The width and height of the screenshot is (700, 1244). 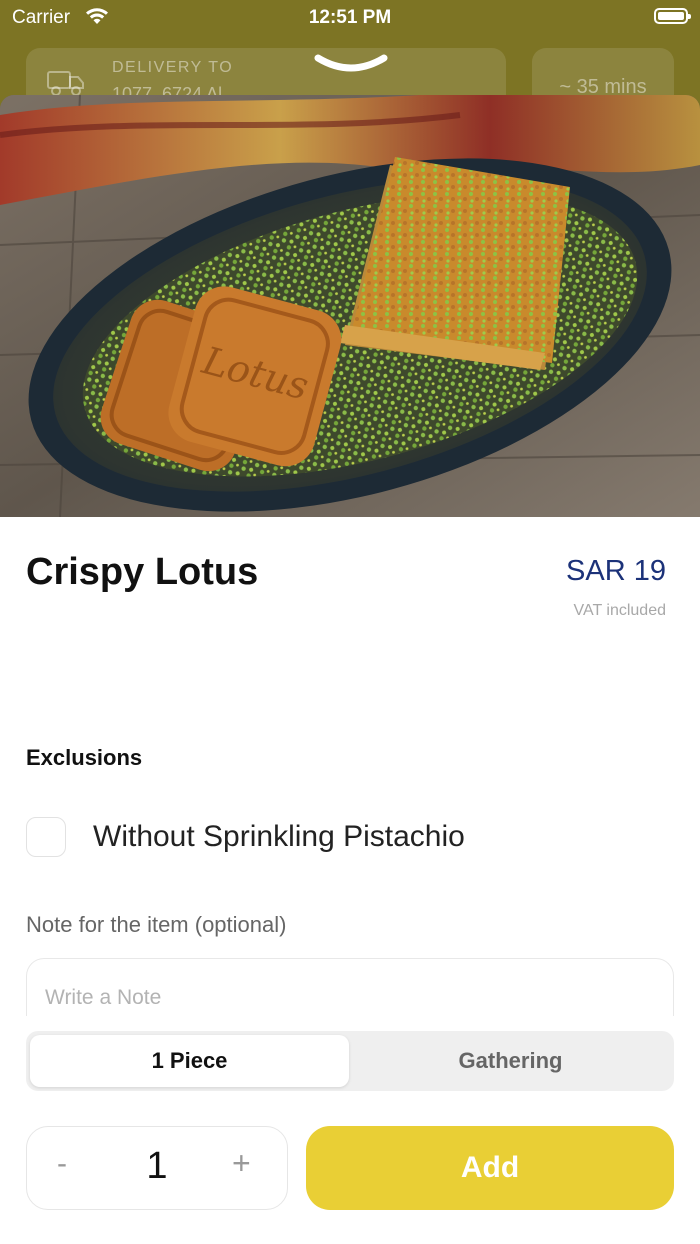 I want to click on status-bar: Carrier 12:51 PM, so click(x=350, y=19).